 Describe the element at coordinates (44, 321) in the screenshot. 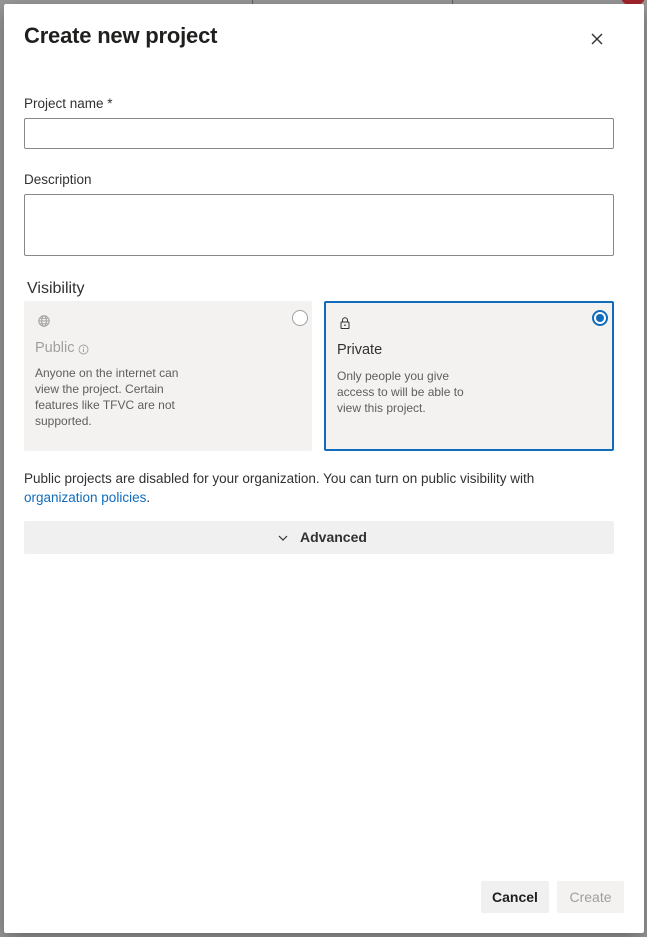

I see `globe-icon` at that location.